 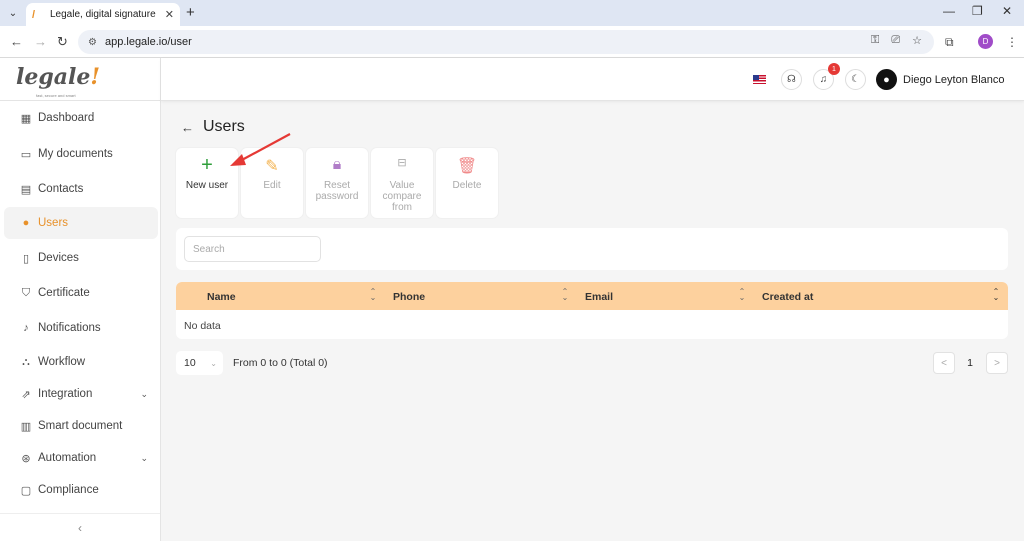 What do you see at coordinates (40, 41) in the screenshot?
I see `forward-icon: →` at bounding box center [40, 41].